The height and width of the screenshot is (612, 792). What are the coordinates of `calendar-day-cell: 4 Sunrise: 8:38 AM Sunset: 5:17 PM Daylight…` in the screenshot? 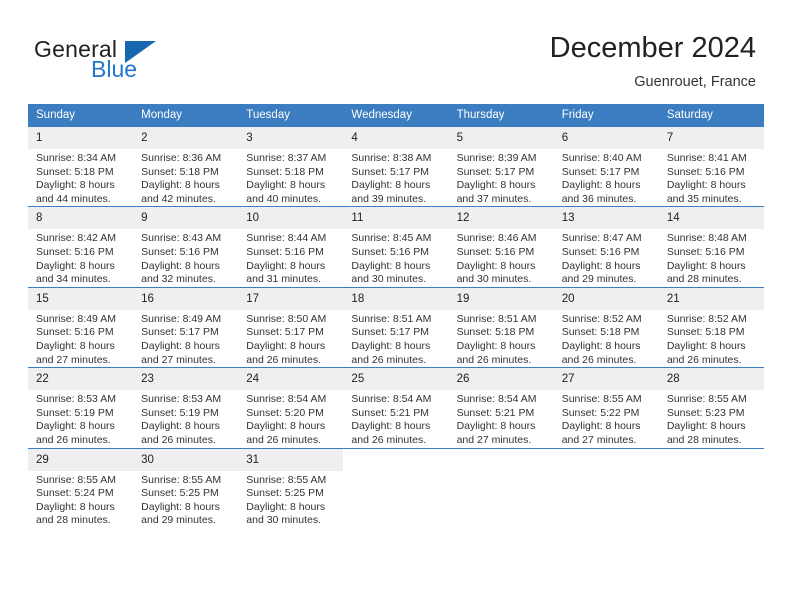 It's located at (396, 167).